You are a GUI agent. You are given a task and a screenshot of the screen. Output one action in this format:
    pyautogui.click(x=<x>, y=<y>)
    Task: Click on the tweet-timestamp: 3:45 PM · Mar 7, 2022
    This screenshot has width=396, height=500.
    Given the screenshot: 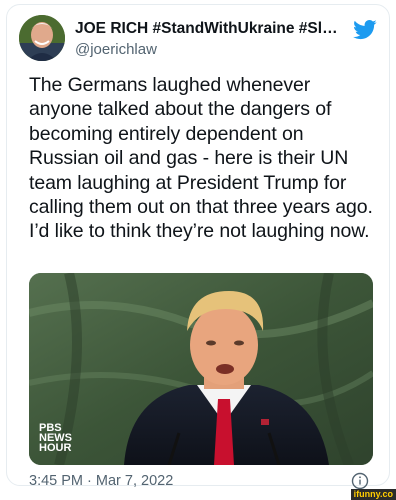 What is the action you would take?
    pyautogui.click(x=199, y=481)
    